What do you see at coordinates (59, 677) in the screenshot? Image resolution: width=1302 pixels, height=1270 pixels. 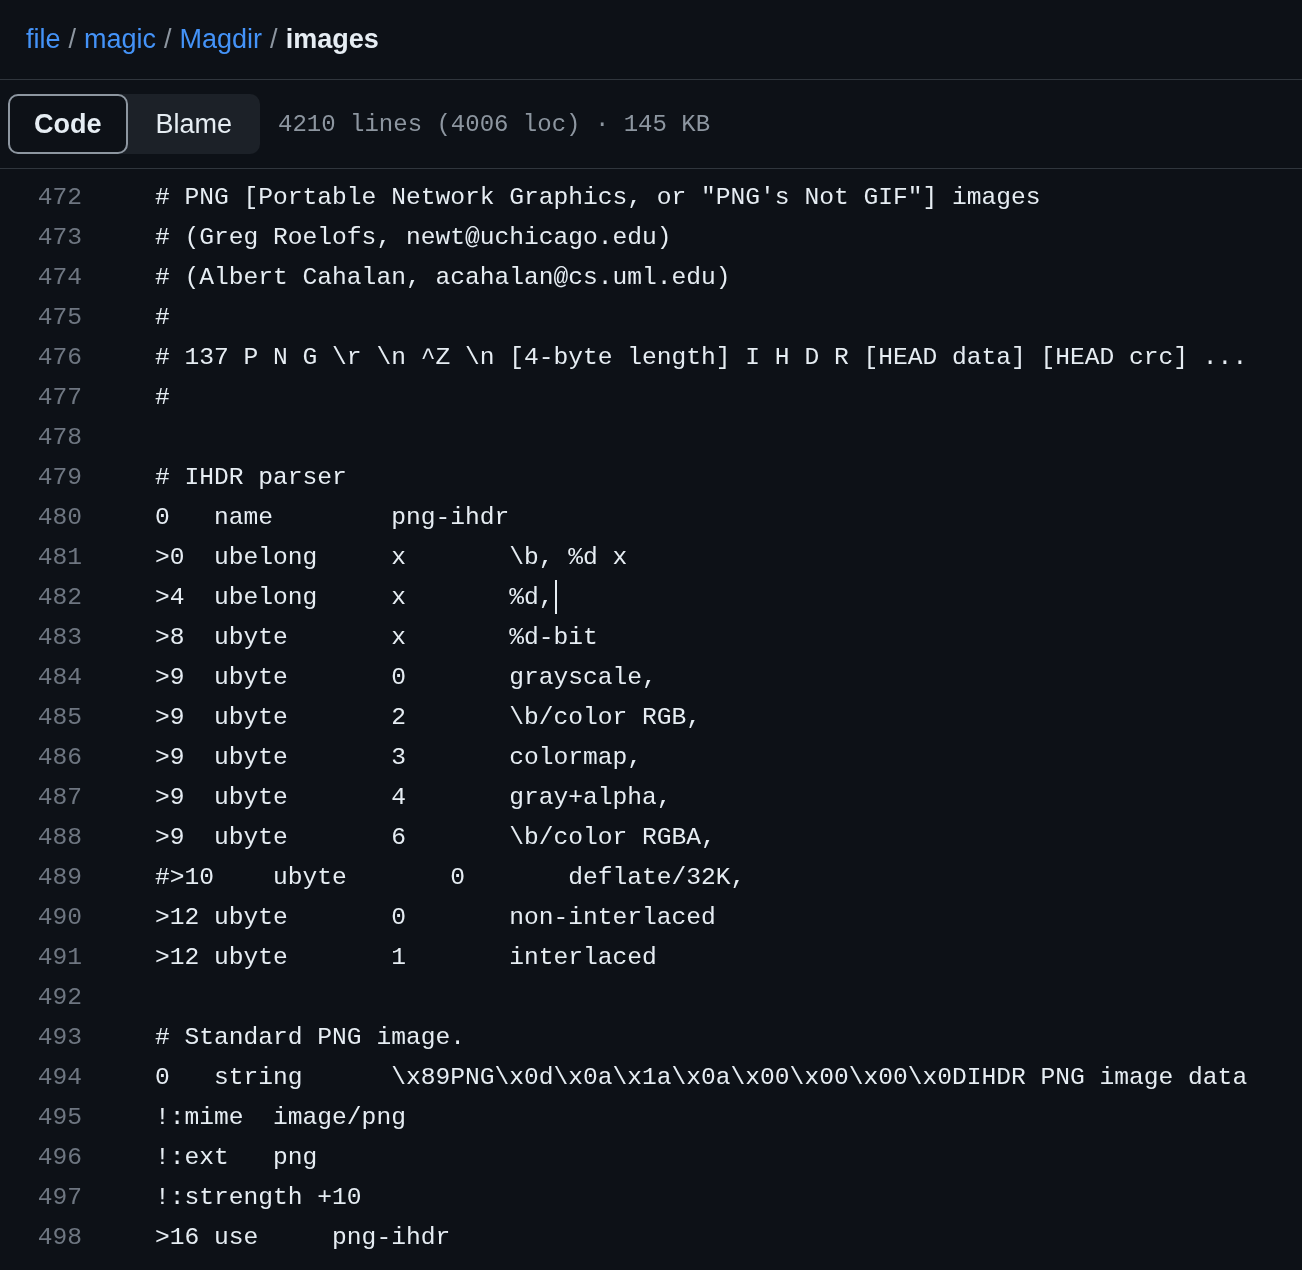 I see `line-number: 484` at bounding box center [59, 677].